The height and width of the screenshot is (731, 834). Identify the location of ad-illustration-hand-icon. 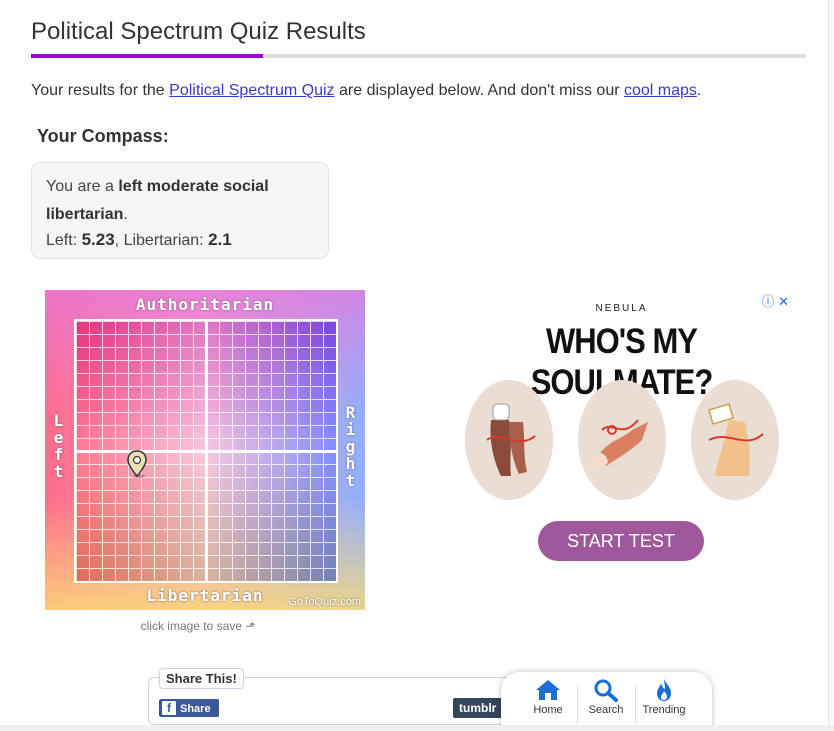
(735, 440).